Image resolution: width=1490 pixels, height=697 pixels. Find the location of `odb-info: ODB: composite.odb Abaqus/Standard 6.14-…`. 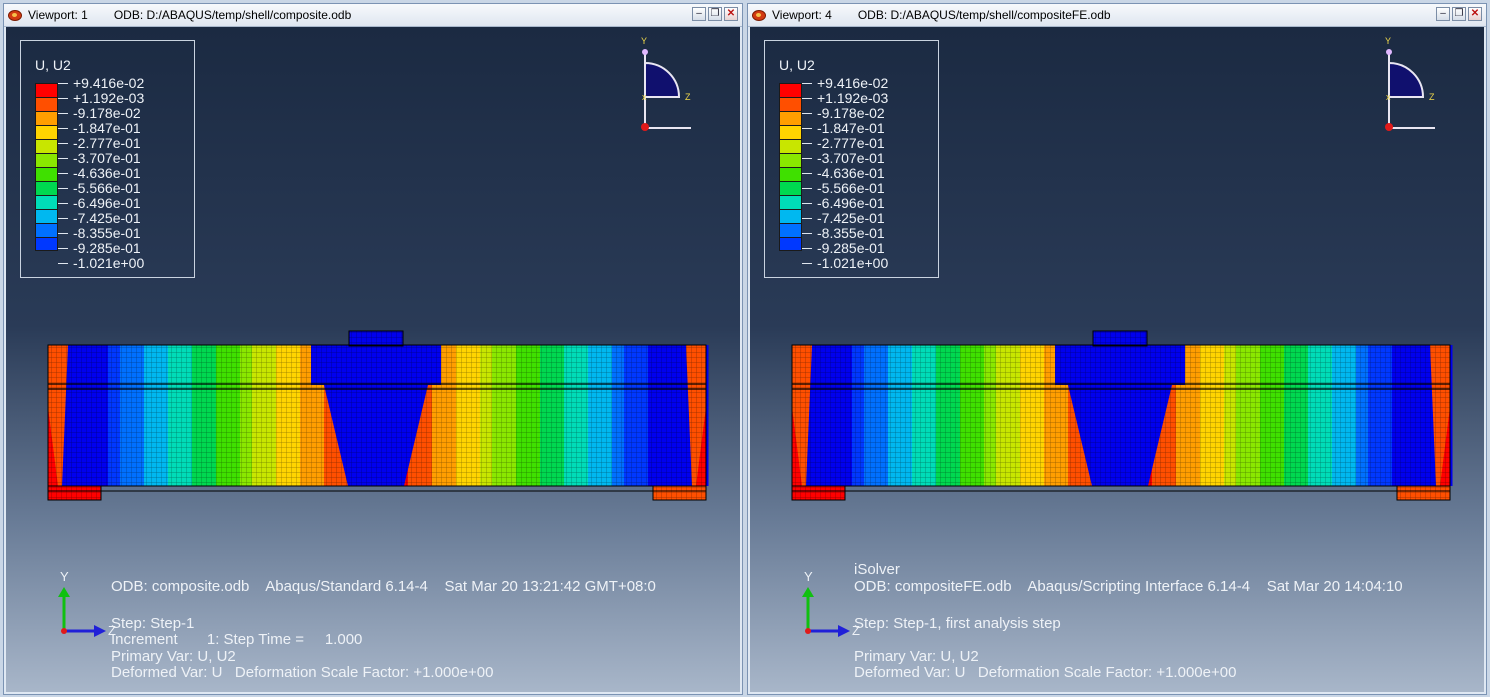

odb-info: ODB: composite.odb Abaqus/Standard 6.14-… is located at coordinates (383, 586).